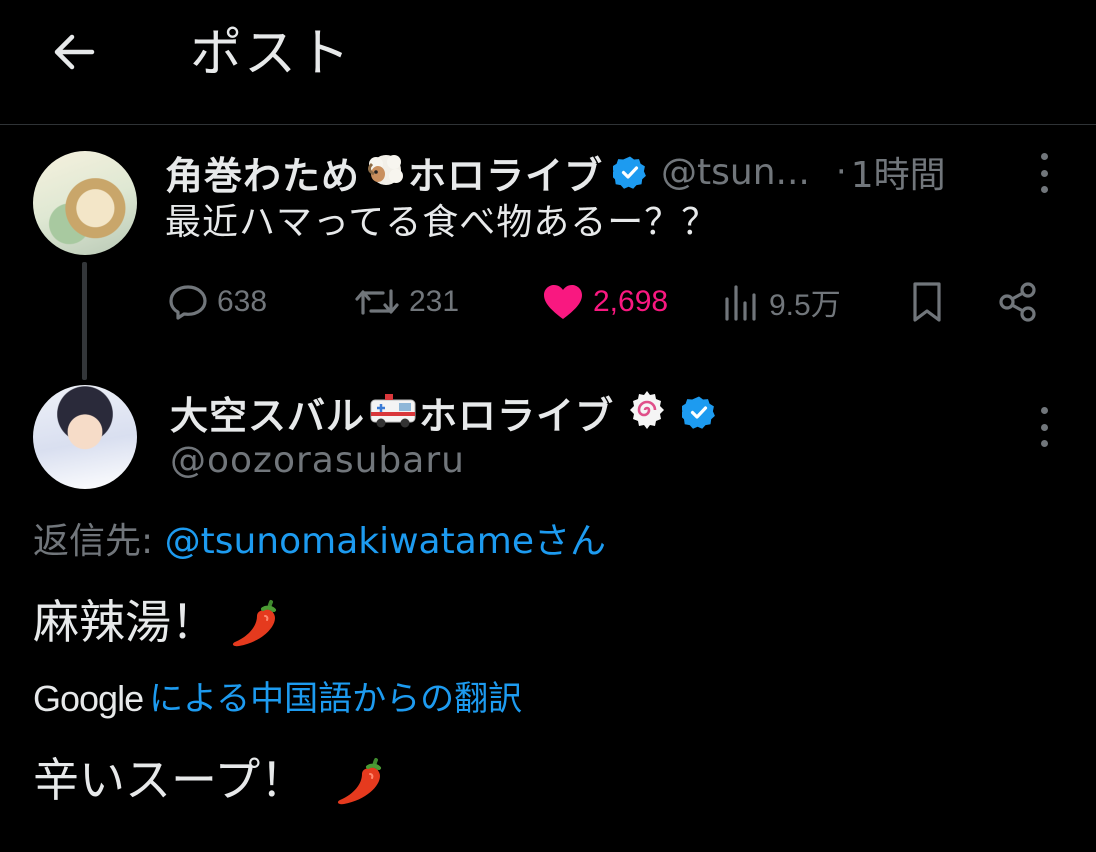  Describe the element at coordinates (88, 698) in the screenshot. I see `google-brand-label: Google` at that location.